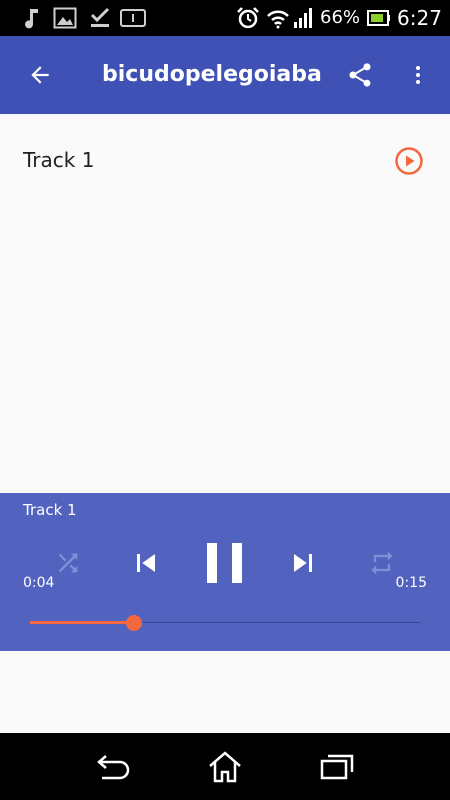 The height and width of the screenshot is (800, 450). What do you see at coordinates (68, 563) in the screenshot?
I see `shuffle-icon` at bounding box center [68, 563].